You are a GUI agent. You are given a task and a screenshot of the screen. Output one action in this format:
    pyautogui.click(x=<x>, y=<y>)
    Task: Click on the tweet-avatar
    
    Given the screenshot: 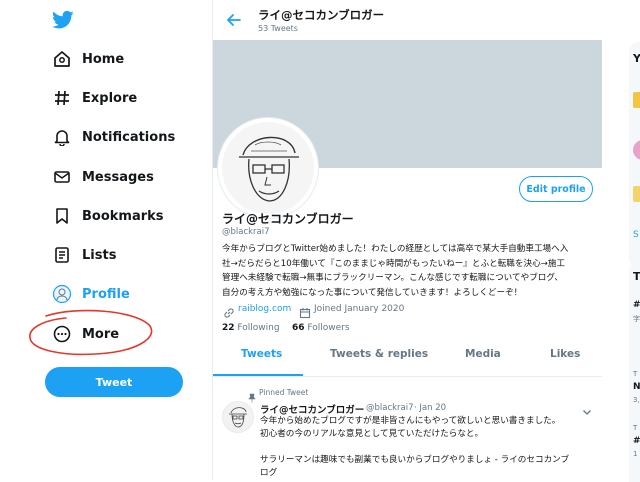 What is the action you would take?
    pyautogui.click(x=238, y=417)
    